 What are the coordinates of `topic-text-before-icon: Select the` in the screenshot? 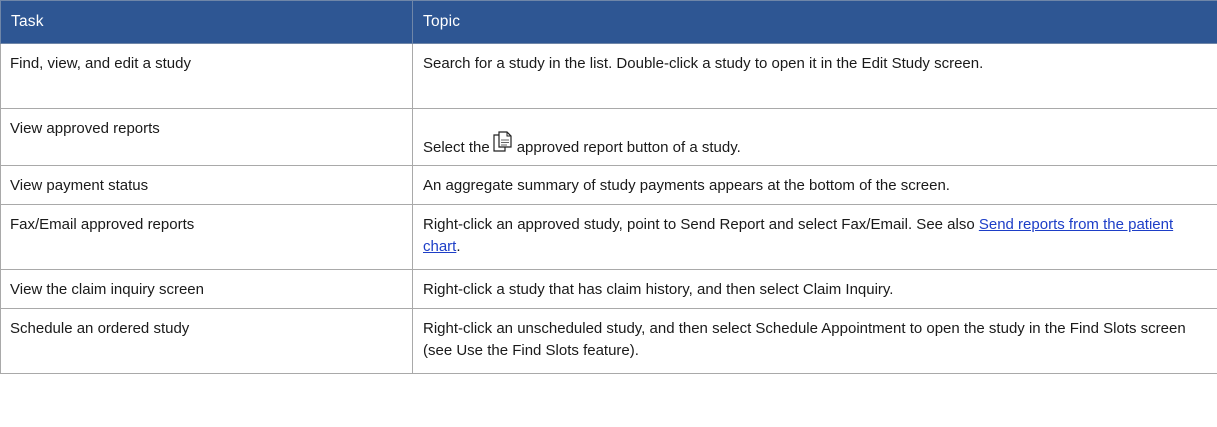 It's located at (456, 147).